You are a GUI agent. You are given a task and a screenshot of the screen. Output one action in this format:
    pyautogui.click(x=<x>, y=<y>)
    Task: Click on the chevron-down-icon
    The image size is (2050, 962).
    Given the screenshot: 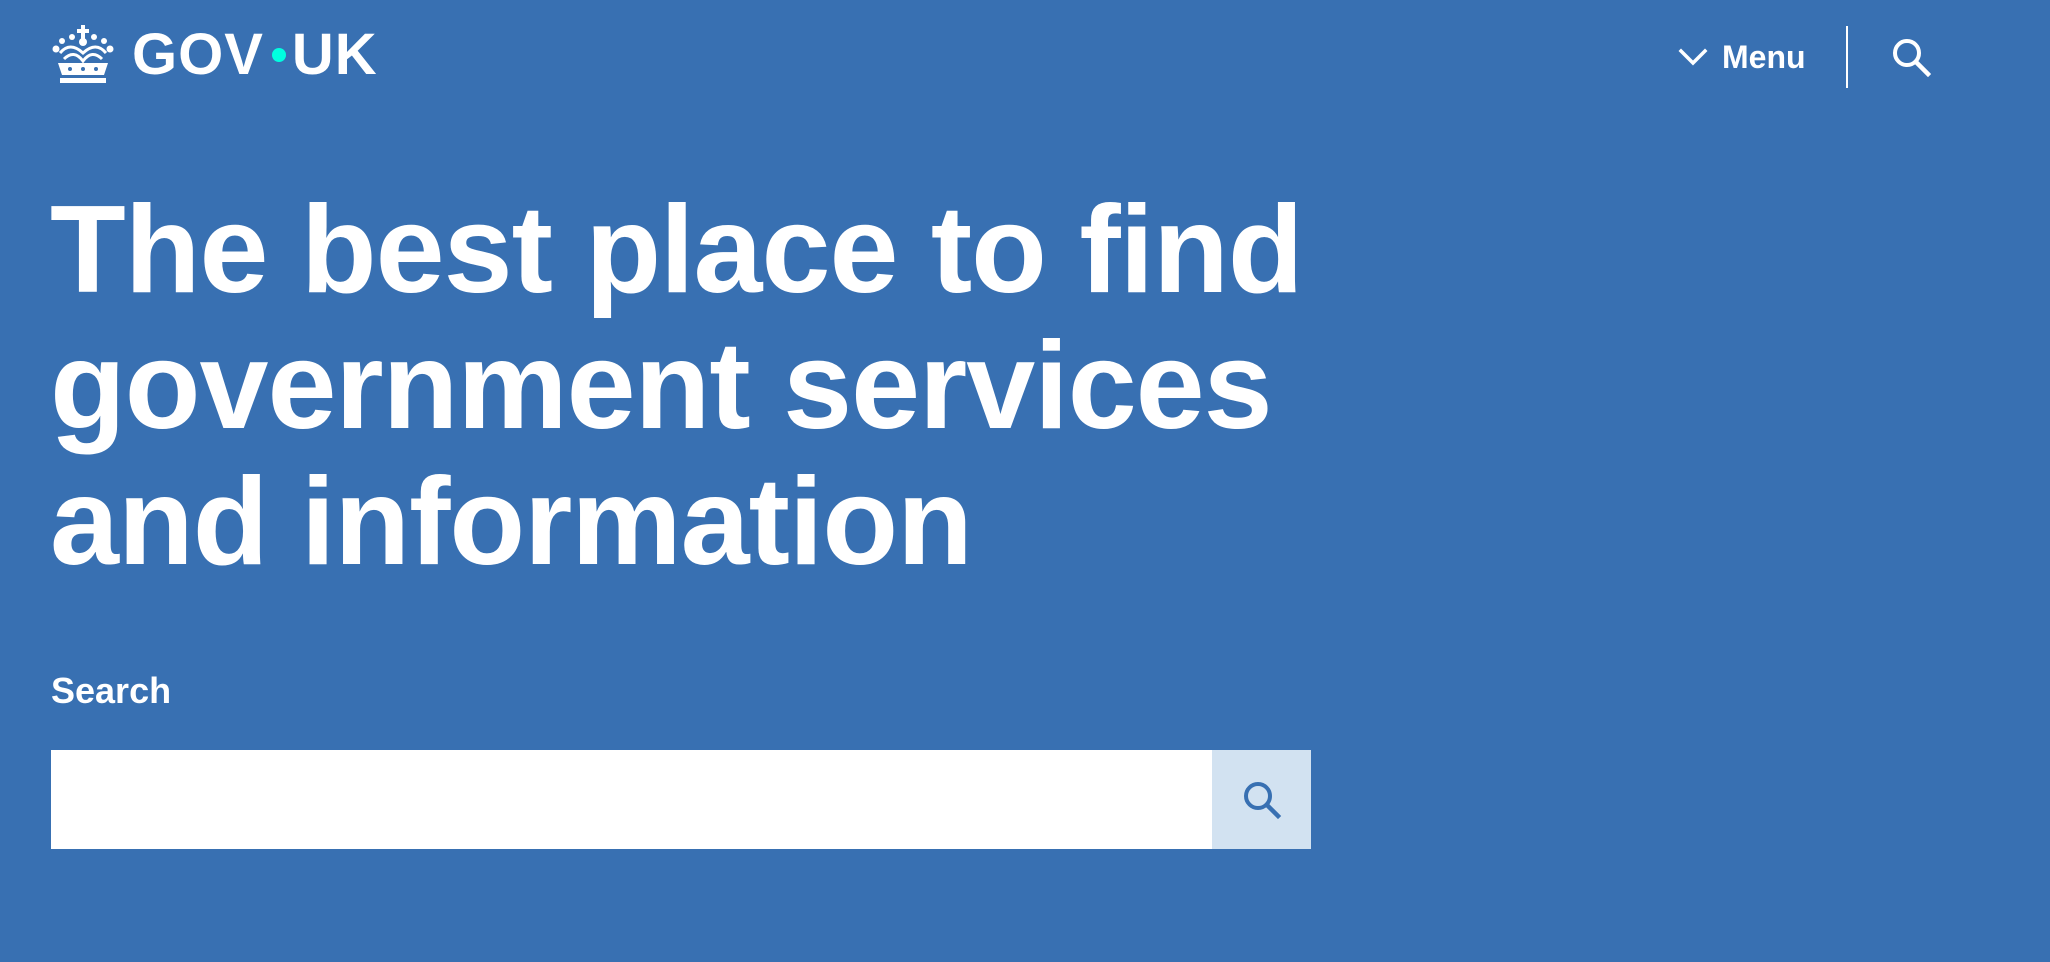 What is the action you would take?
    pyautogui.click(x=1693, y=57)
    